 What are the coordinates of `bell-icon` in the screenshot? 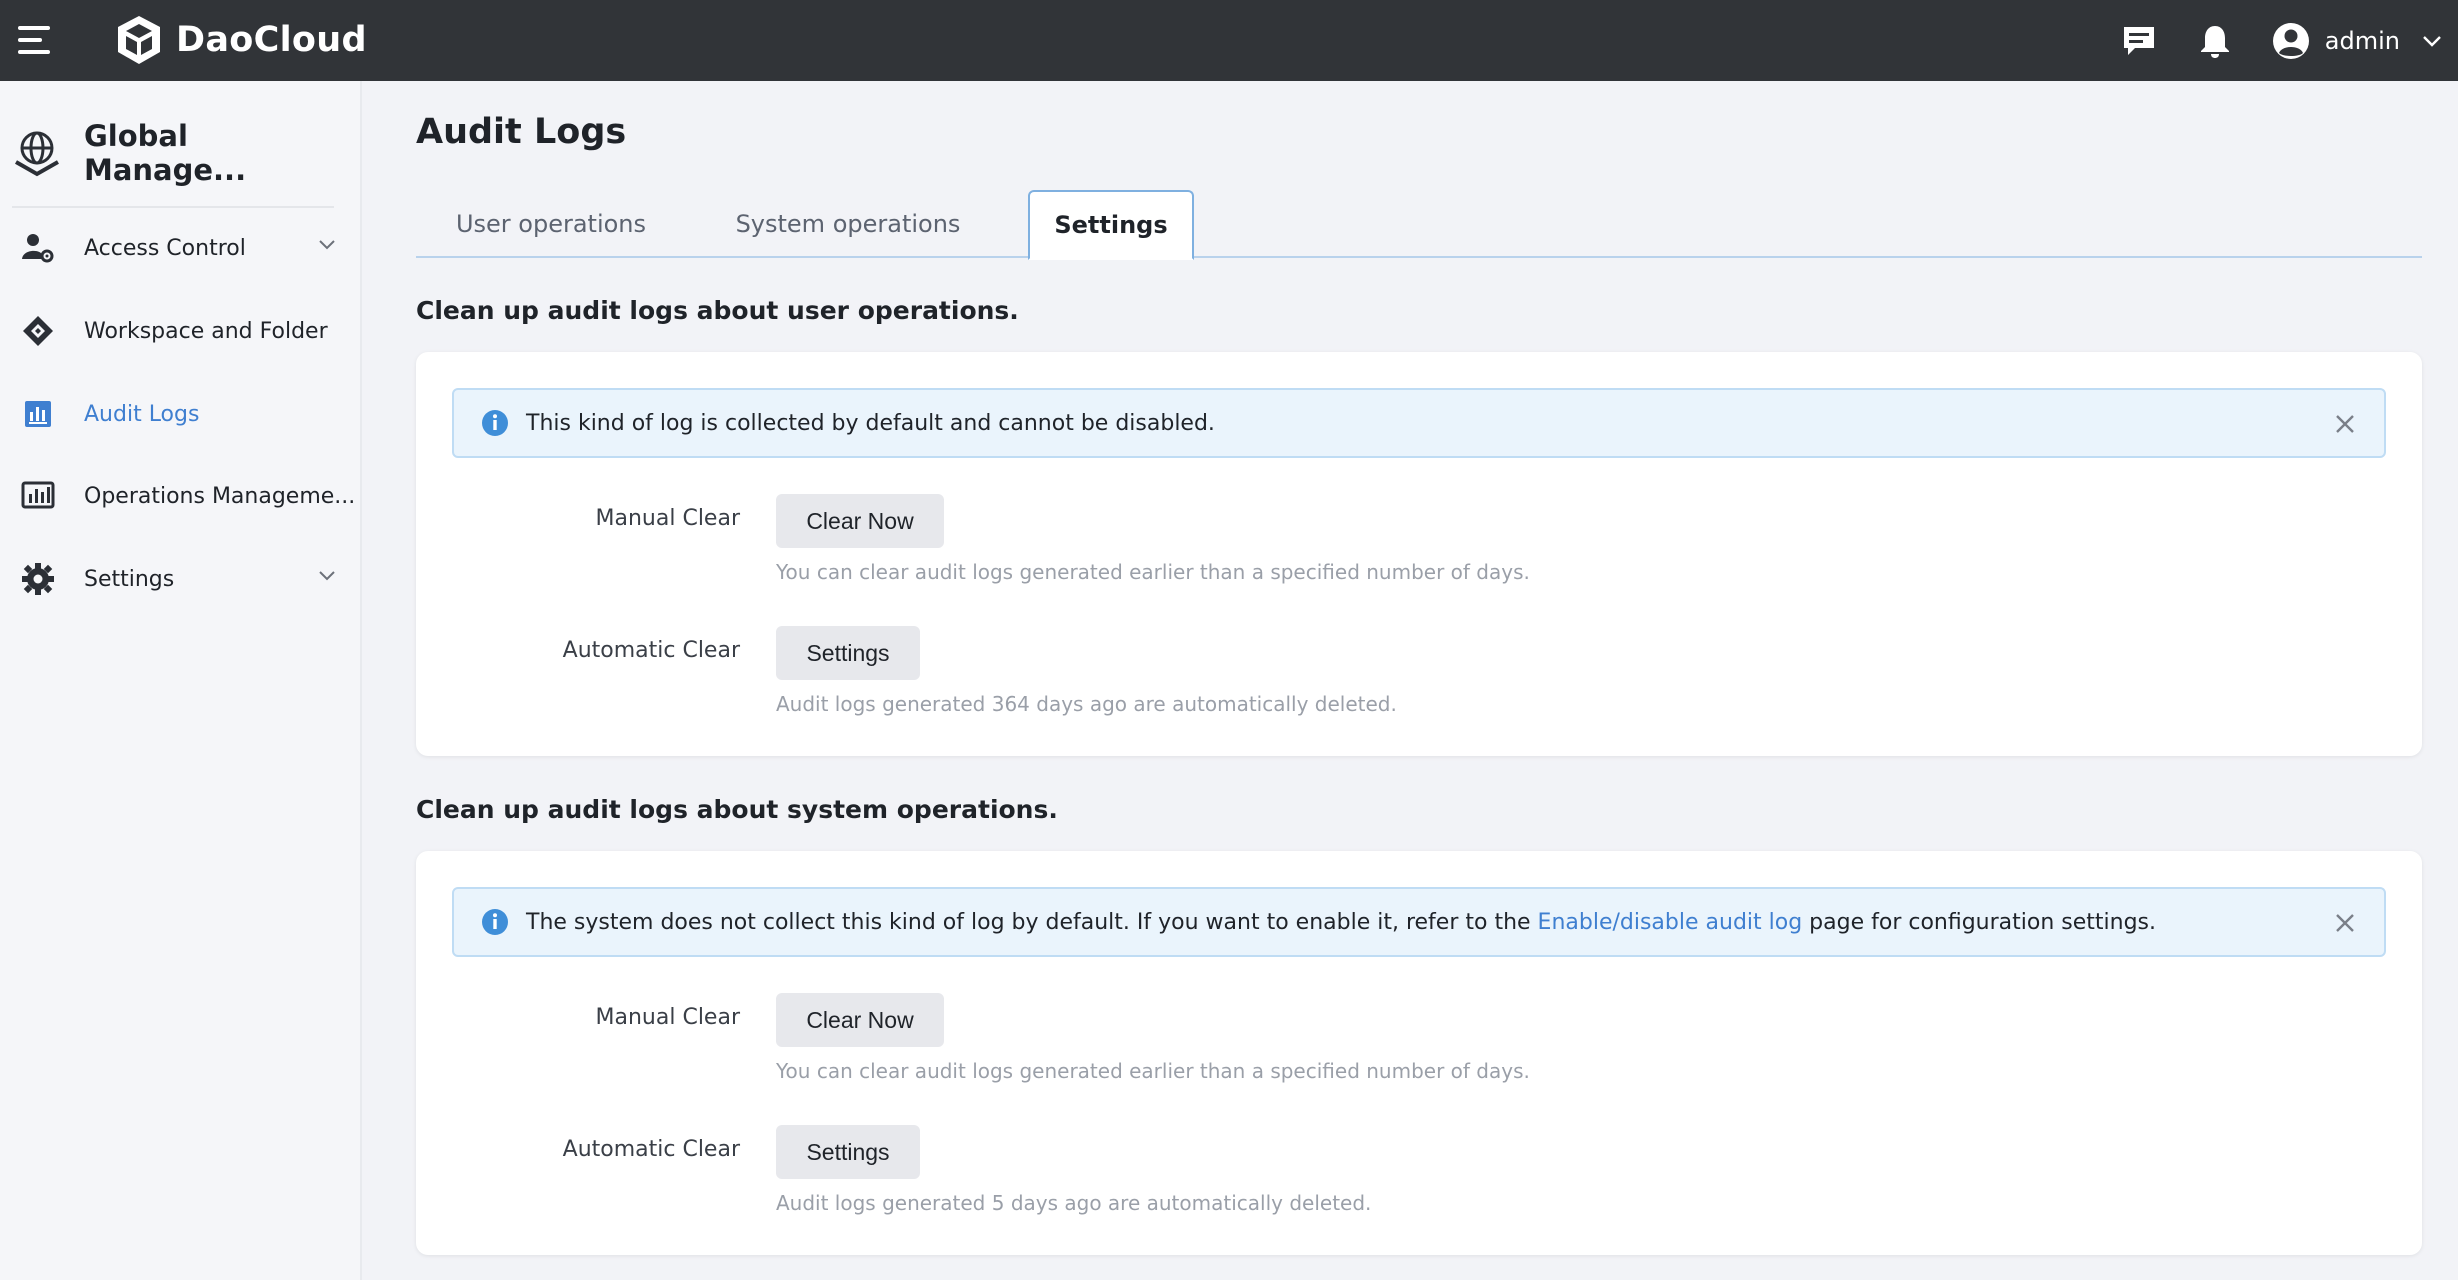 It's located at (2215, 41).